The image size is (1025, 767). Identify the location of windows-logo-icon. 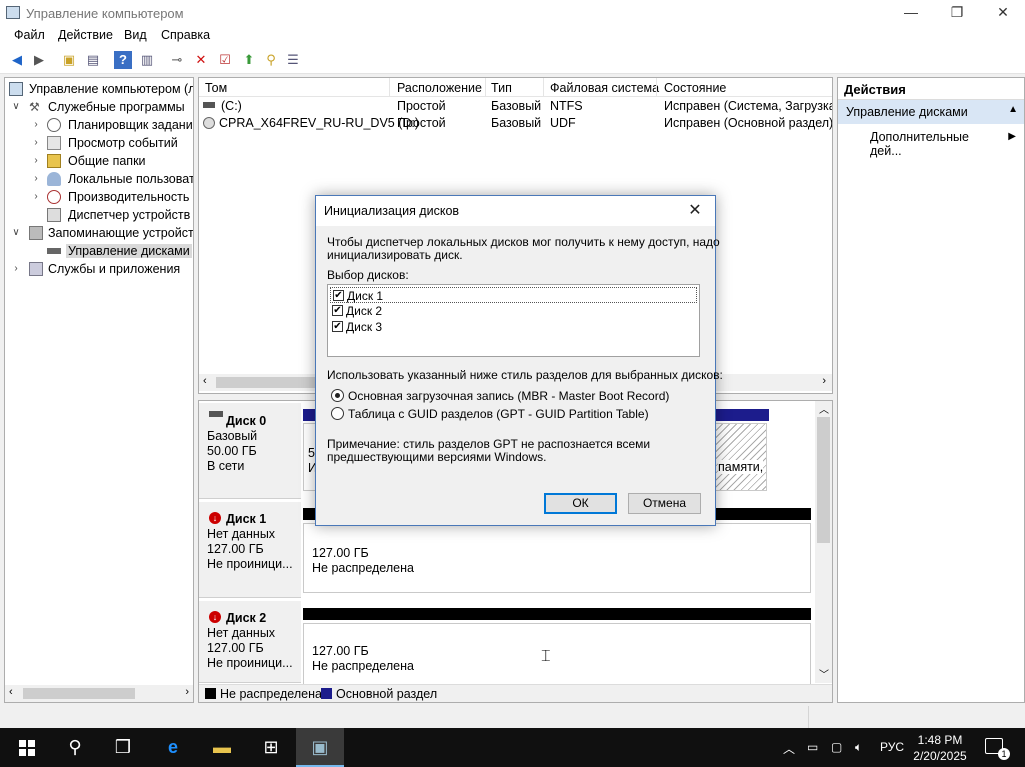
(27, 748).